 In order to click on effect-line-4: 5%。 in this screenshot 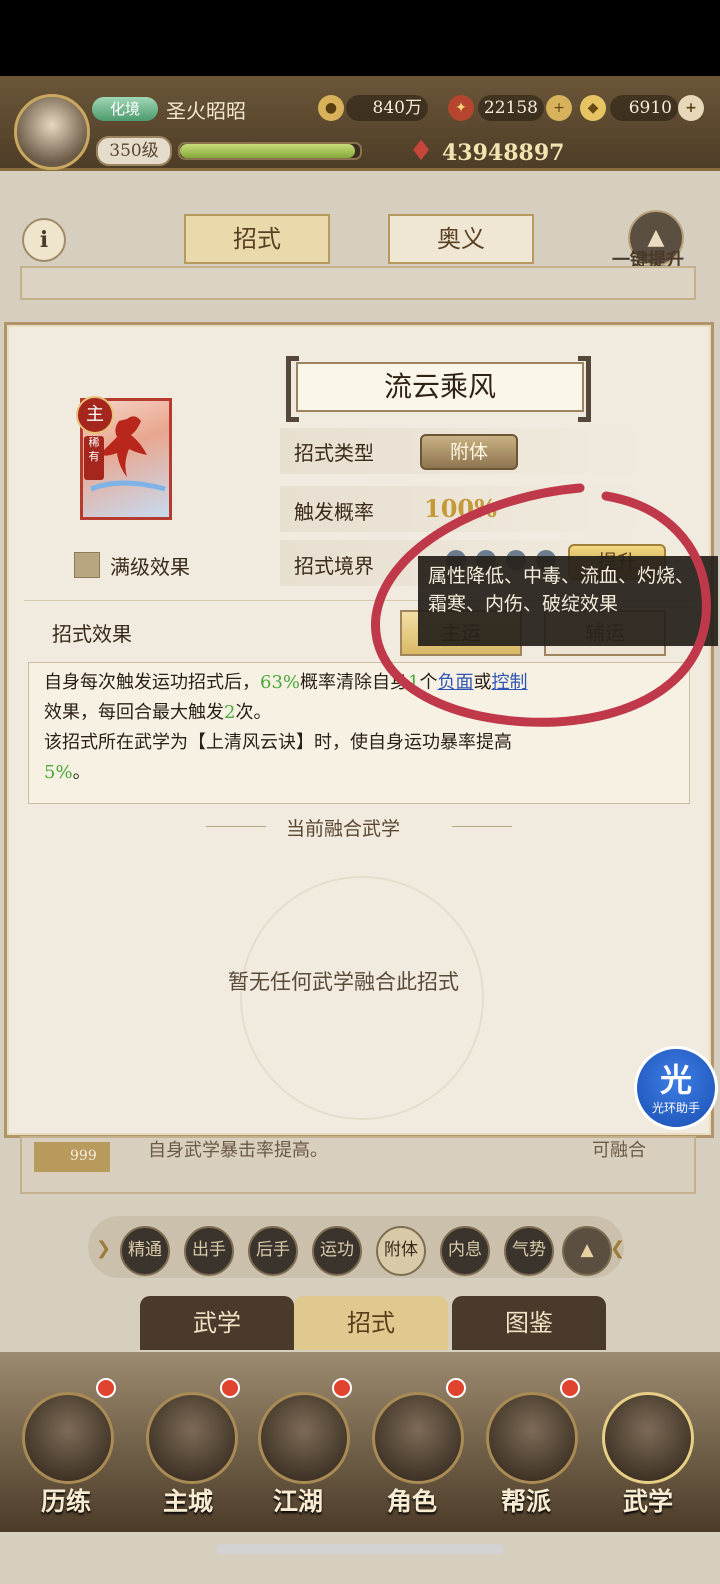, I will do `click(360, 773)`.